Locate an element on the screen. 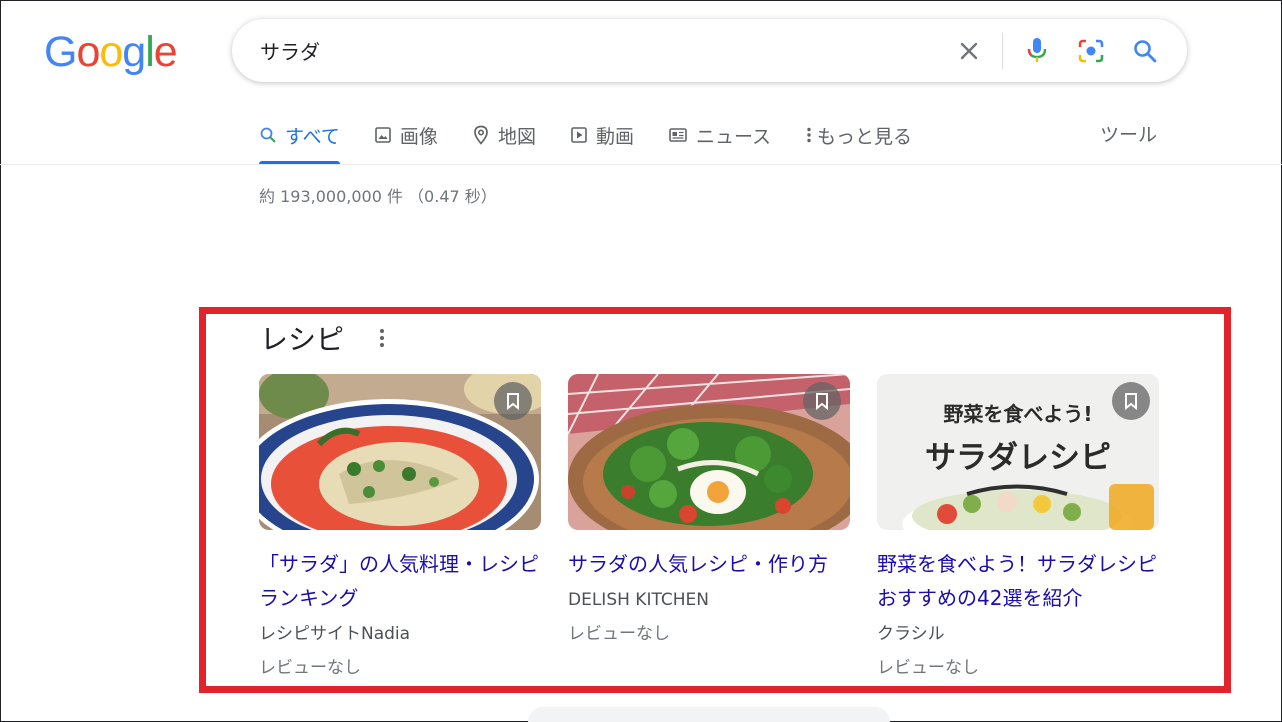  tab-news: ニュース is located at coordinates (719, 135).